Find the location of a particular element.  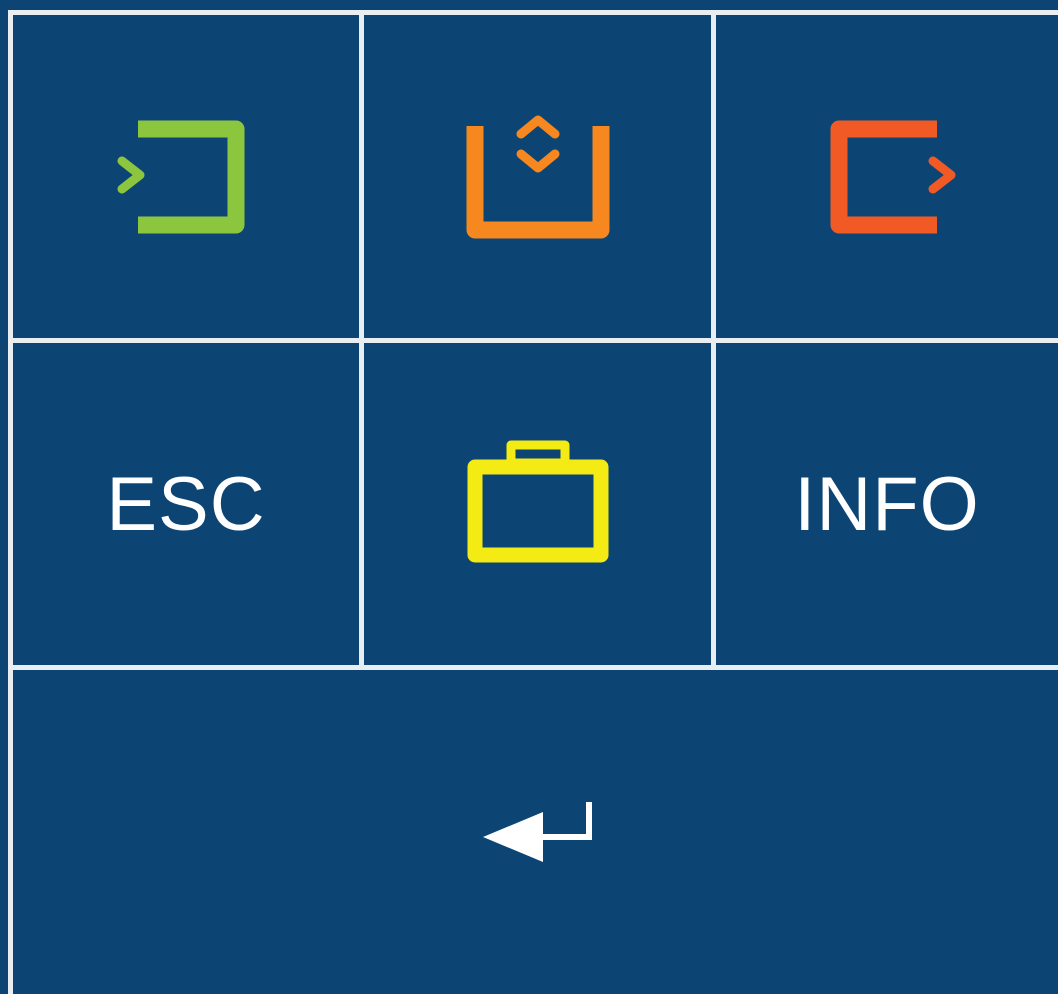

esc-key: ESC is located at coordinates (186, 504).